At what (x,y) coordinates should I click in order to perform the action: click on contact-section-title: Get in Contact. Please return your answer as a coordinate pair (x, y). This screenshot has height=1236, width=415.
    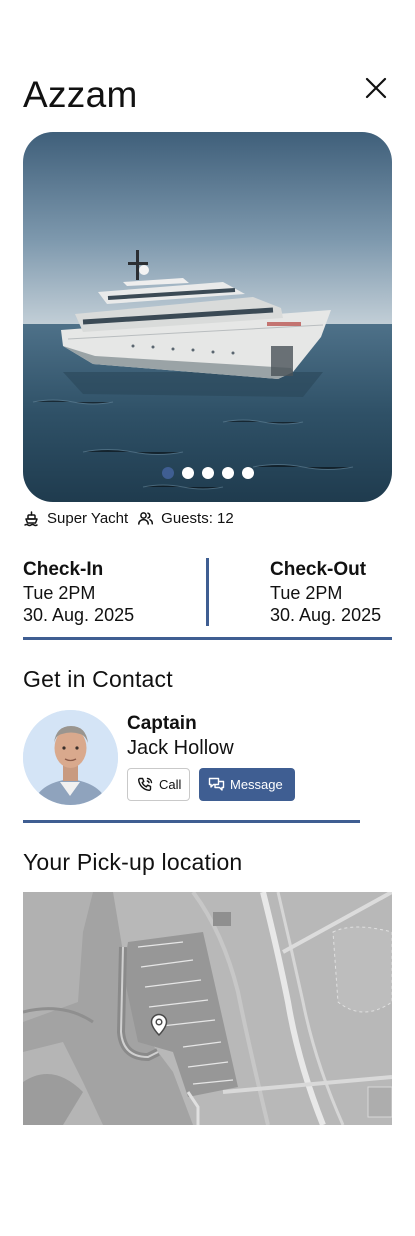
    Looking at the image, I should click on (98, 679).